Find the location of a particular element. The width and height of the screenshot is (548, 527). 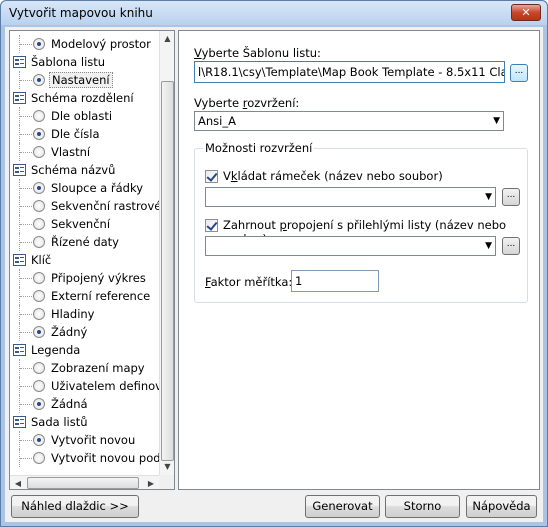

tree-option: Řízené daty is located at coordinates (84, 242).